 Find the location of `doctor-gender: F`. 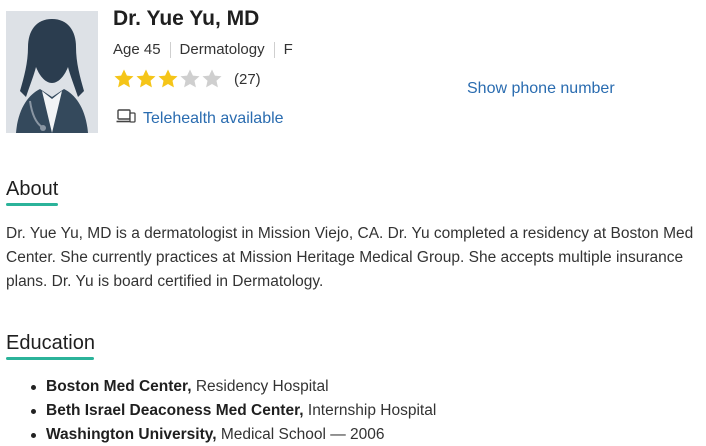

doctor-gender: F is located at coordinates (288, 49).